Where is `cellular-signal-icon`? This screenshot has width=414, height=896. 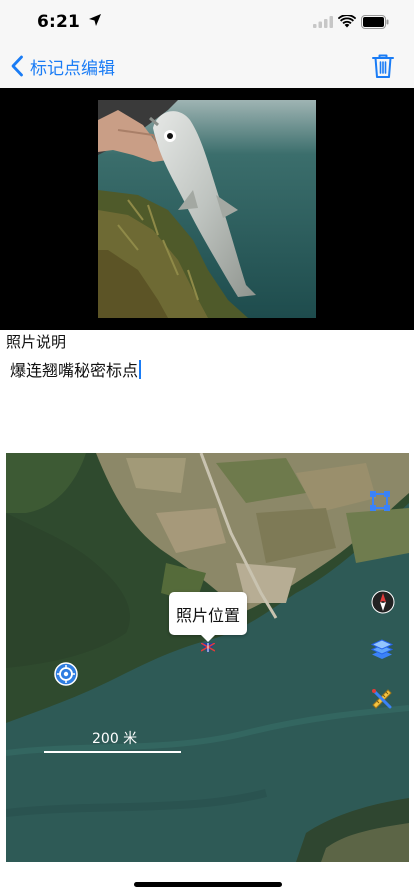
cellular-signal-icon is located at coordinates (323, 22).